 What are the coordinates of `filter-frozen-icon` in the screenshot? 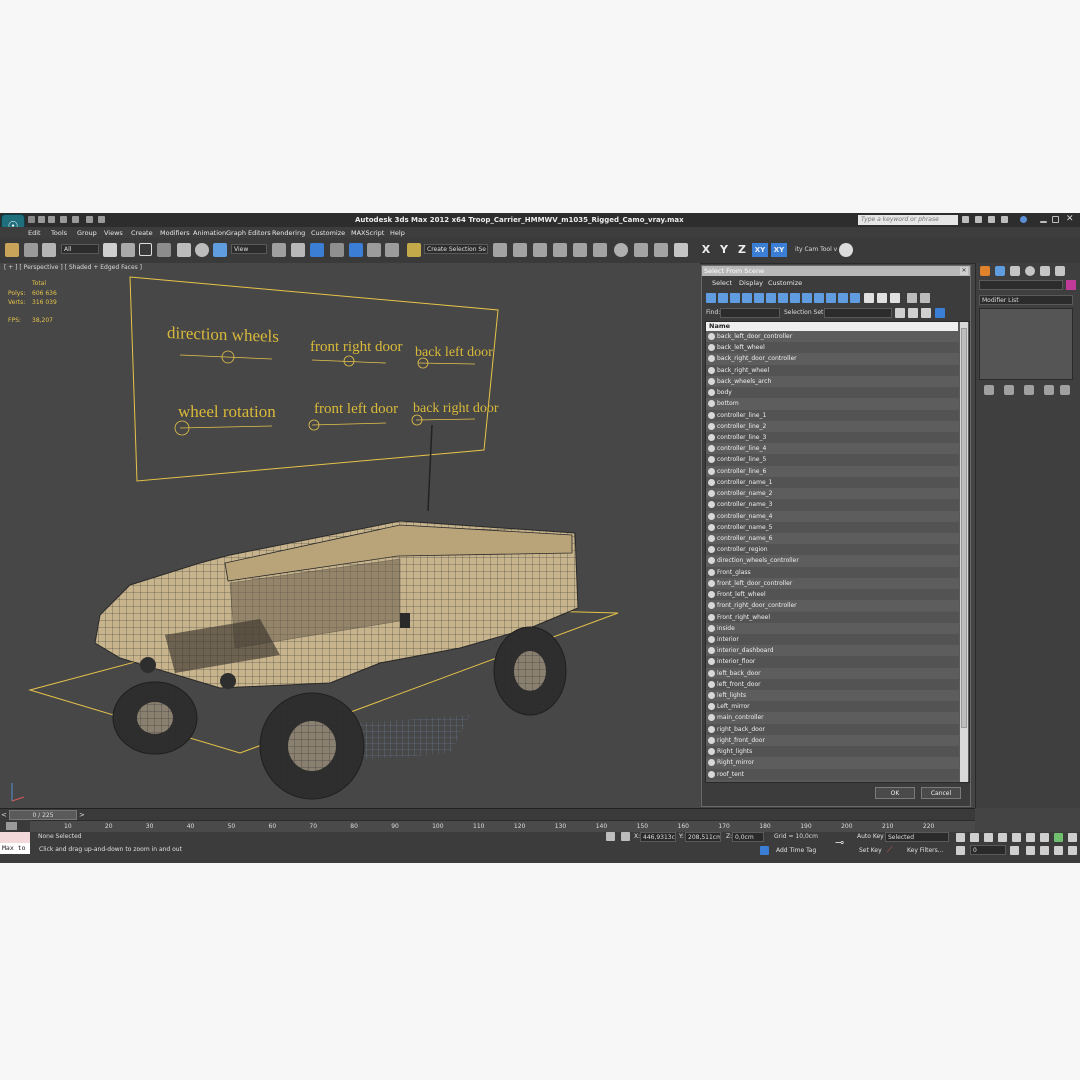 It's located at (831, 298).